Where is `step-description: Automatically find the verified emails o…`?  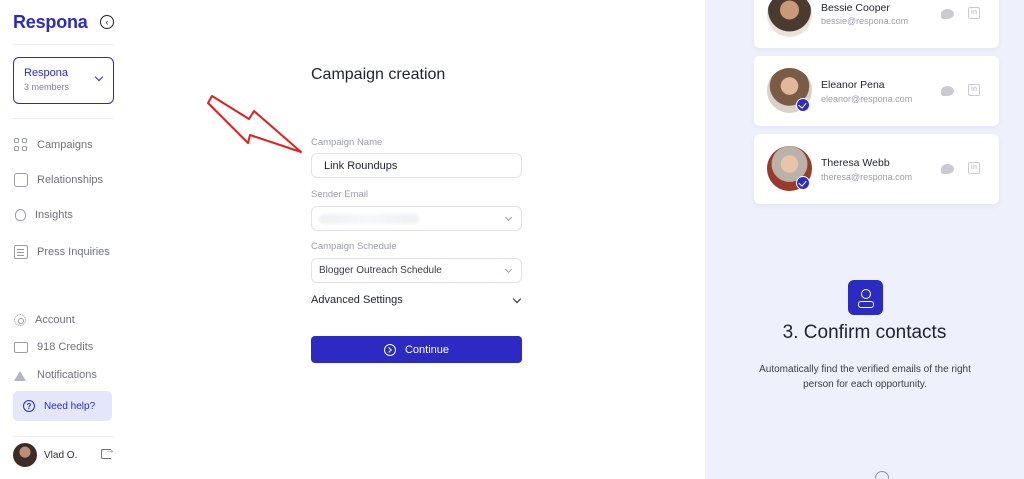
step-description: Automatically find the verified emails o… is located at coordinates (865, 377).